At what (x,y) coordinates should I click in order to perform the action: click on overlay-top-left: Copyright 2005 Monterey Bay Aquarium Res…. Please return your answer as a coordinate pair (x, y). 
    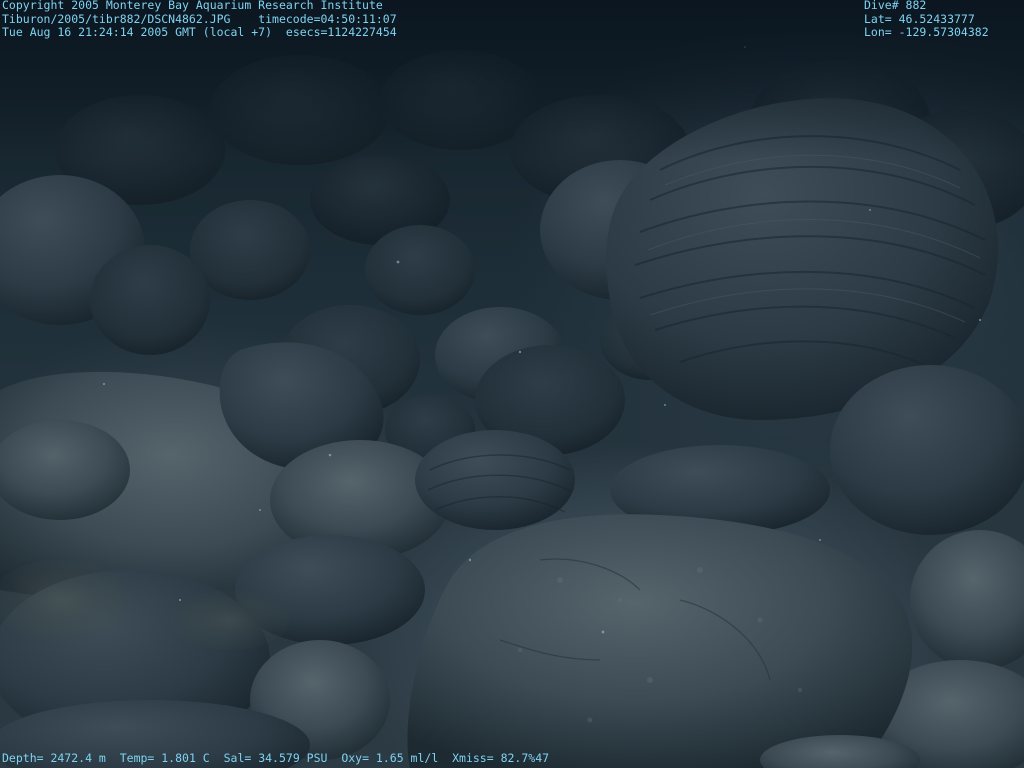
    Looking at the image, I should click on (199, 20).